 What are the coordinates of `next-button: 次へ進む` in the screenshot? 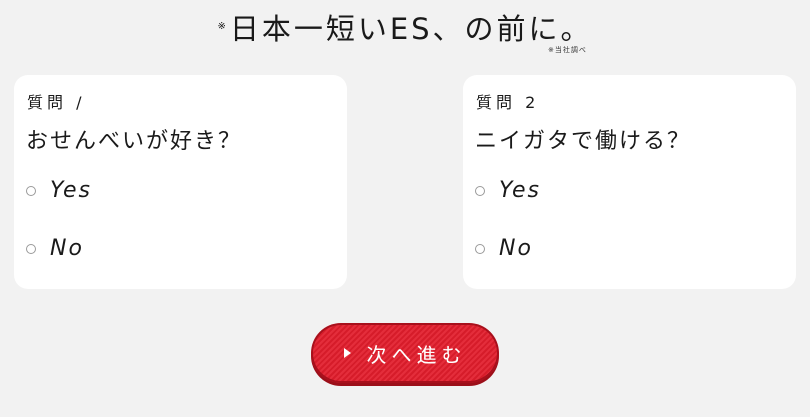 It's located at (405, 353).